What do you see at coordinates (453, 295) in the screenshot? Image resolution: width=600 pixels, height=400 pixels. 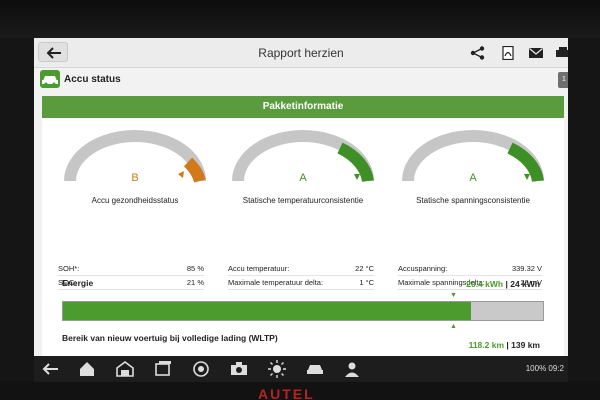 I see `energy-marker-down-icon: ▼` at bounding box center [453, 295].